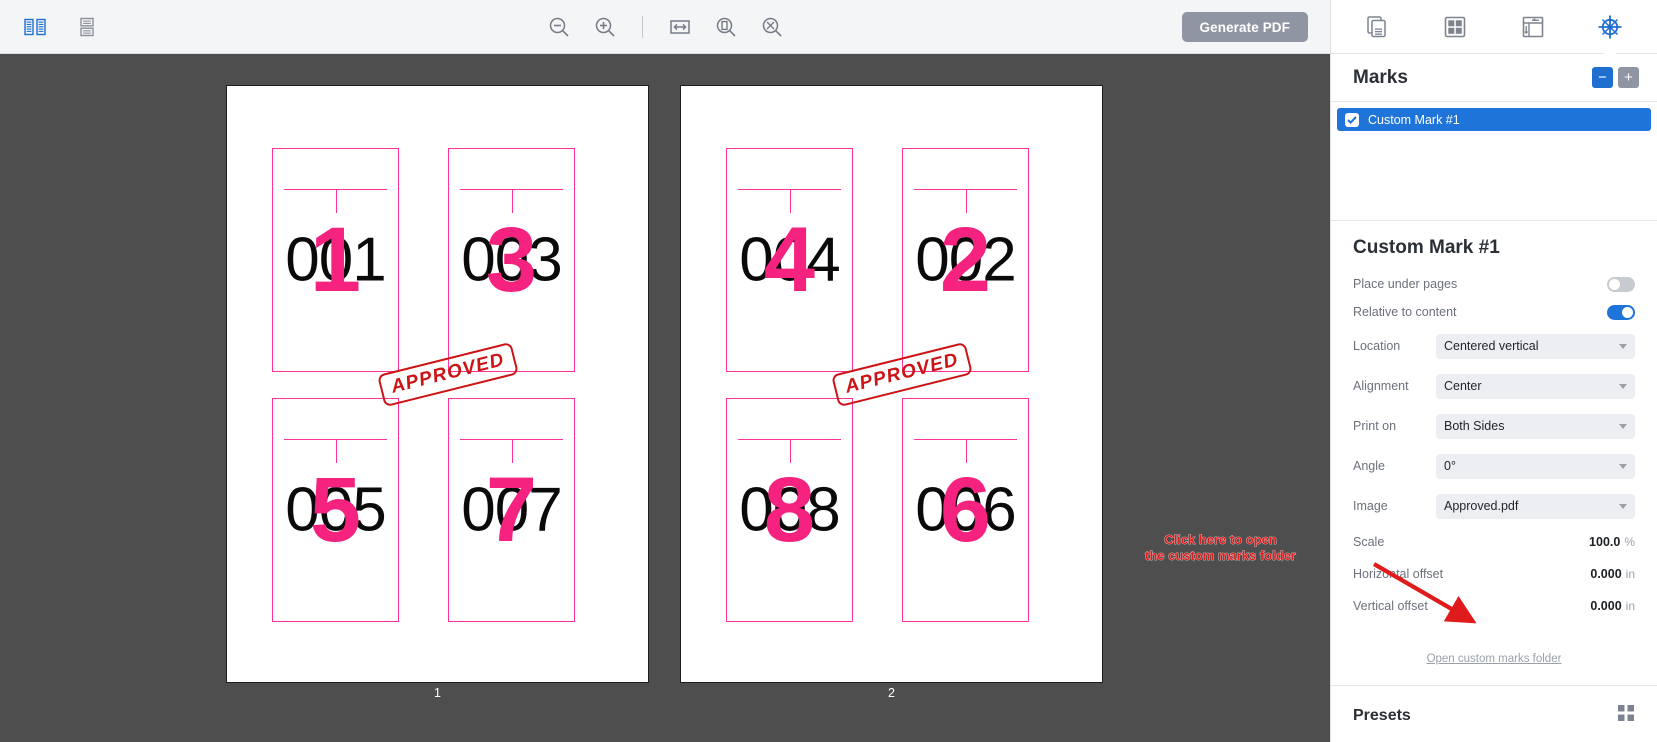  I want to click on card-number-pink: 5, so click(335, 510).